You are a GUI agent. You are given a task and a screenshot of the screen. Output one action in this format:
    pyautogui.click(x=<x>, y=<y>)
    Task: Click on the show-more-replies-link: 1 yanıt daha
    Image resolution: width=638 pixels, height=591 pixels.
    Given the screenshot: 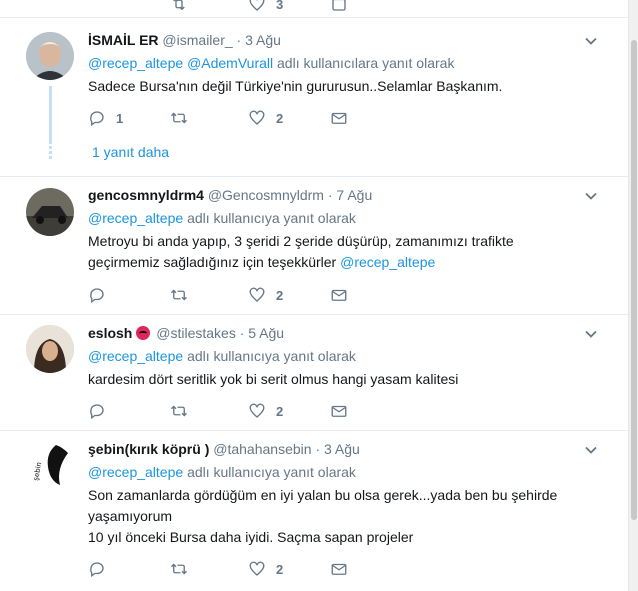 What is the action you would take?
    pyautogui.click(x=130, y=152)
    